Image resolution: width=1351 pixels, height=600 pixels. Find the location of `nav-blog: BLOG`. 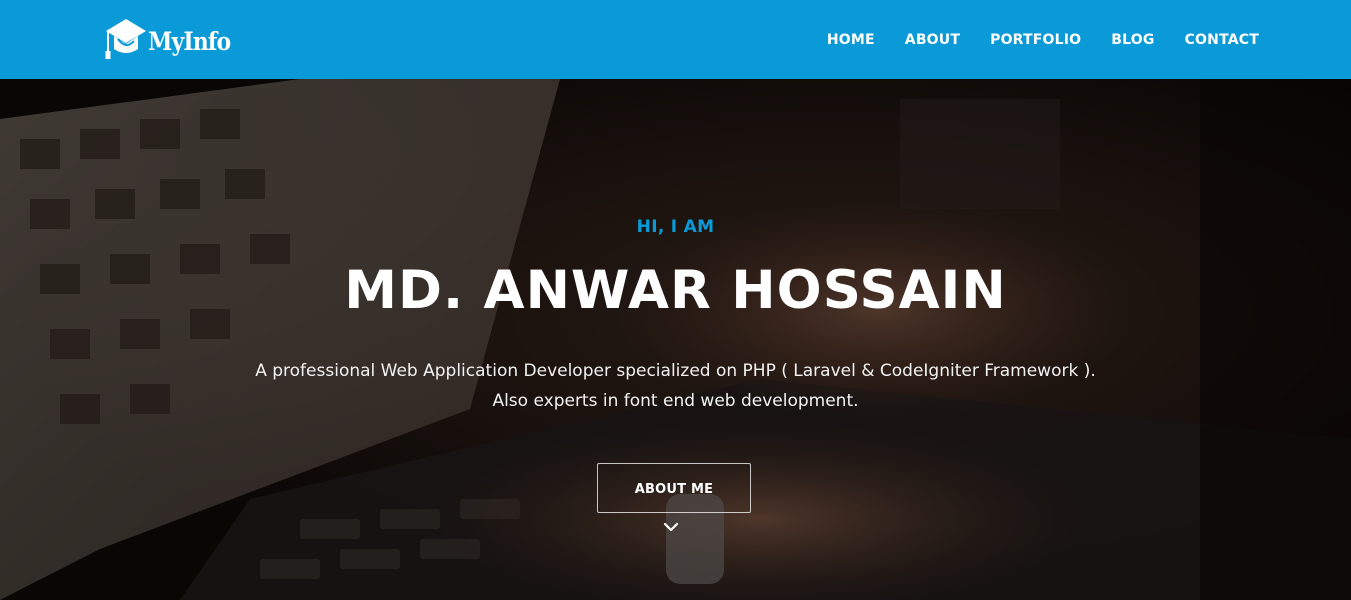

nav-blog: BLOG is located at coordinates (1132, 40).